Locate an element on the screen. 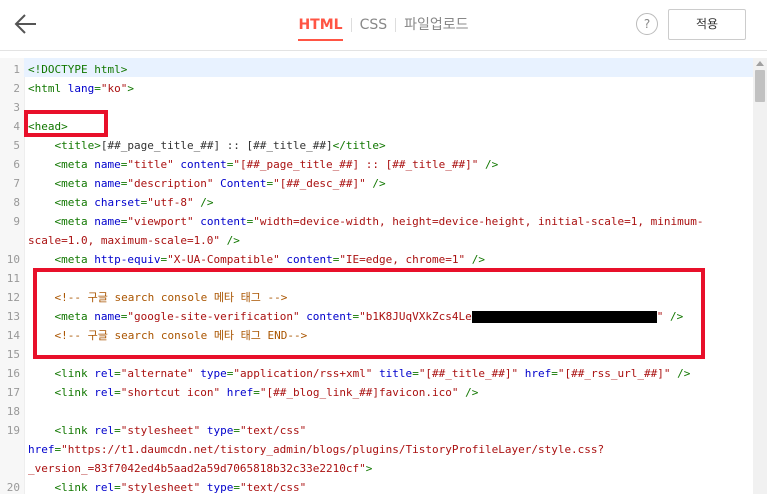  line-number: 9 is located at coordinates (16, 221).